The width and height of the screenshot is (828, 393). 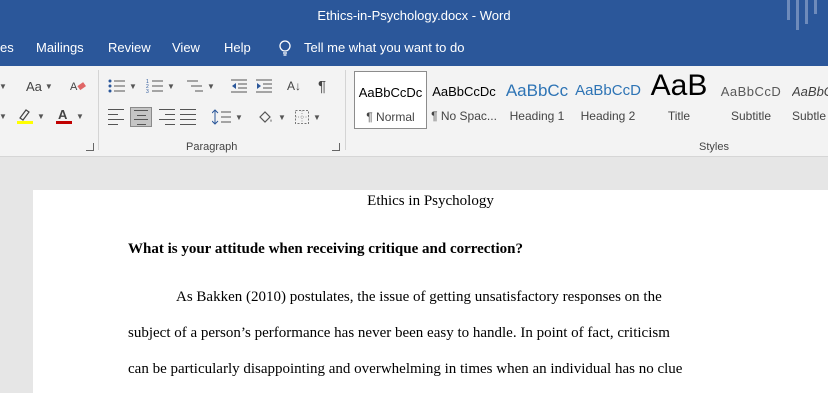 I want to click on sort-button: A↓, so click(x=294, y=86).